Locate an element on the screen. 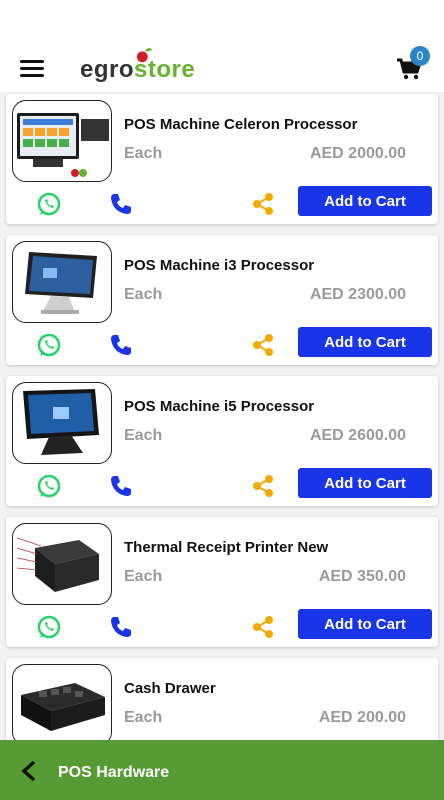  product-price: AED 350.00 is located at coordinates (362, 576).